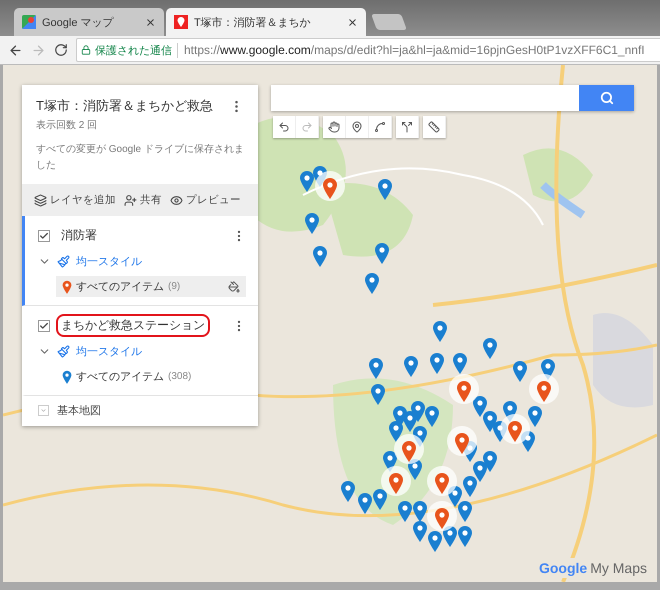  I want to click on ruler-icon, so click(434, 127).